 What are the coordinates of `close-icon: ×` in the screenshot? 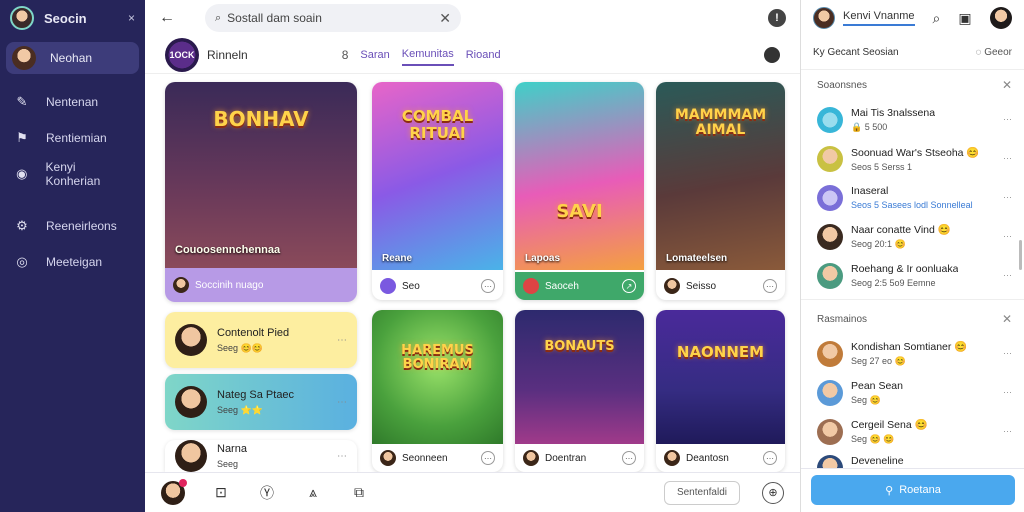 It's located at (131, 18).